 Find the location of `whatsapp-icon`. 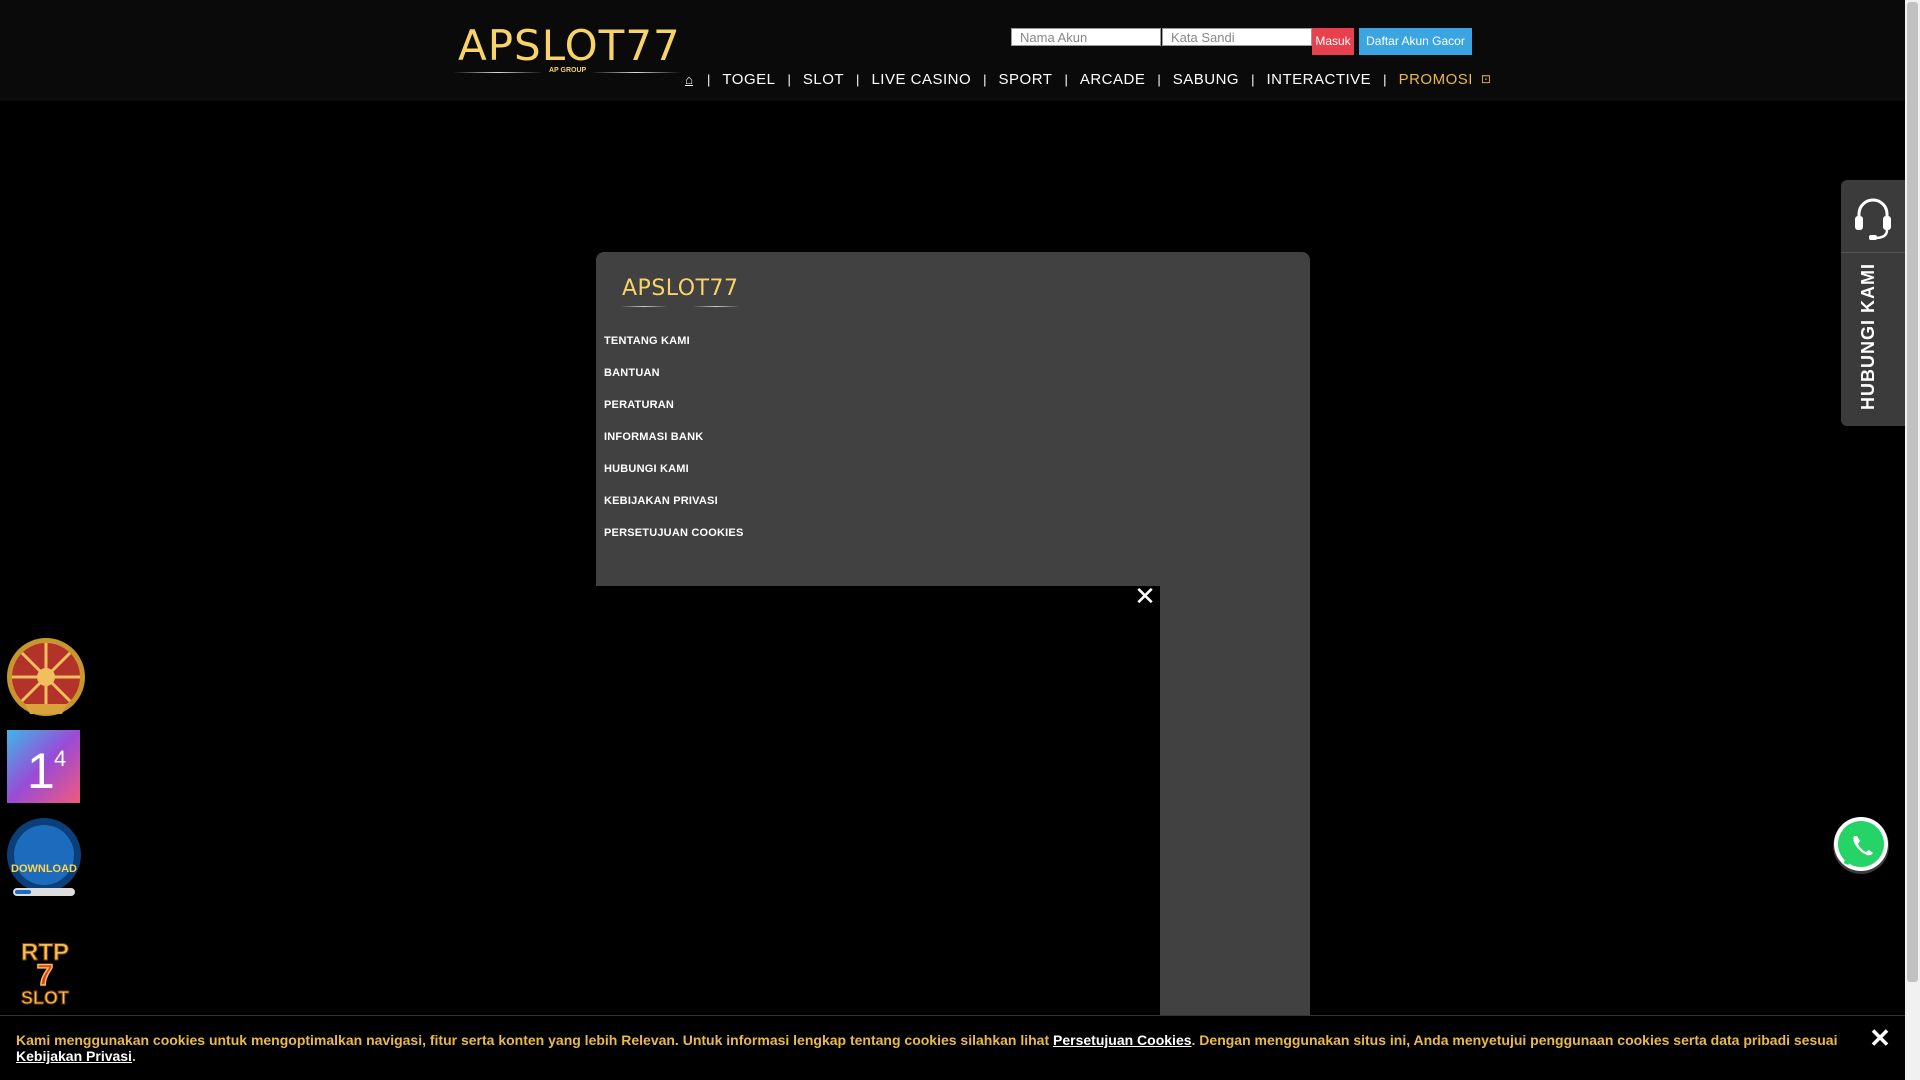

whatsapp-icon is located at coordinates (1861, 847).